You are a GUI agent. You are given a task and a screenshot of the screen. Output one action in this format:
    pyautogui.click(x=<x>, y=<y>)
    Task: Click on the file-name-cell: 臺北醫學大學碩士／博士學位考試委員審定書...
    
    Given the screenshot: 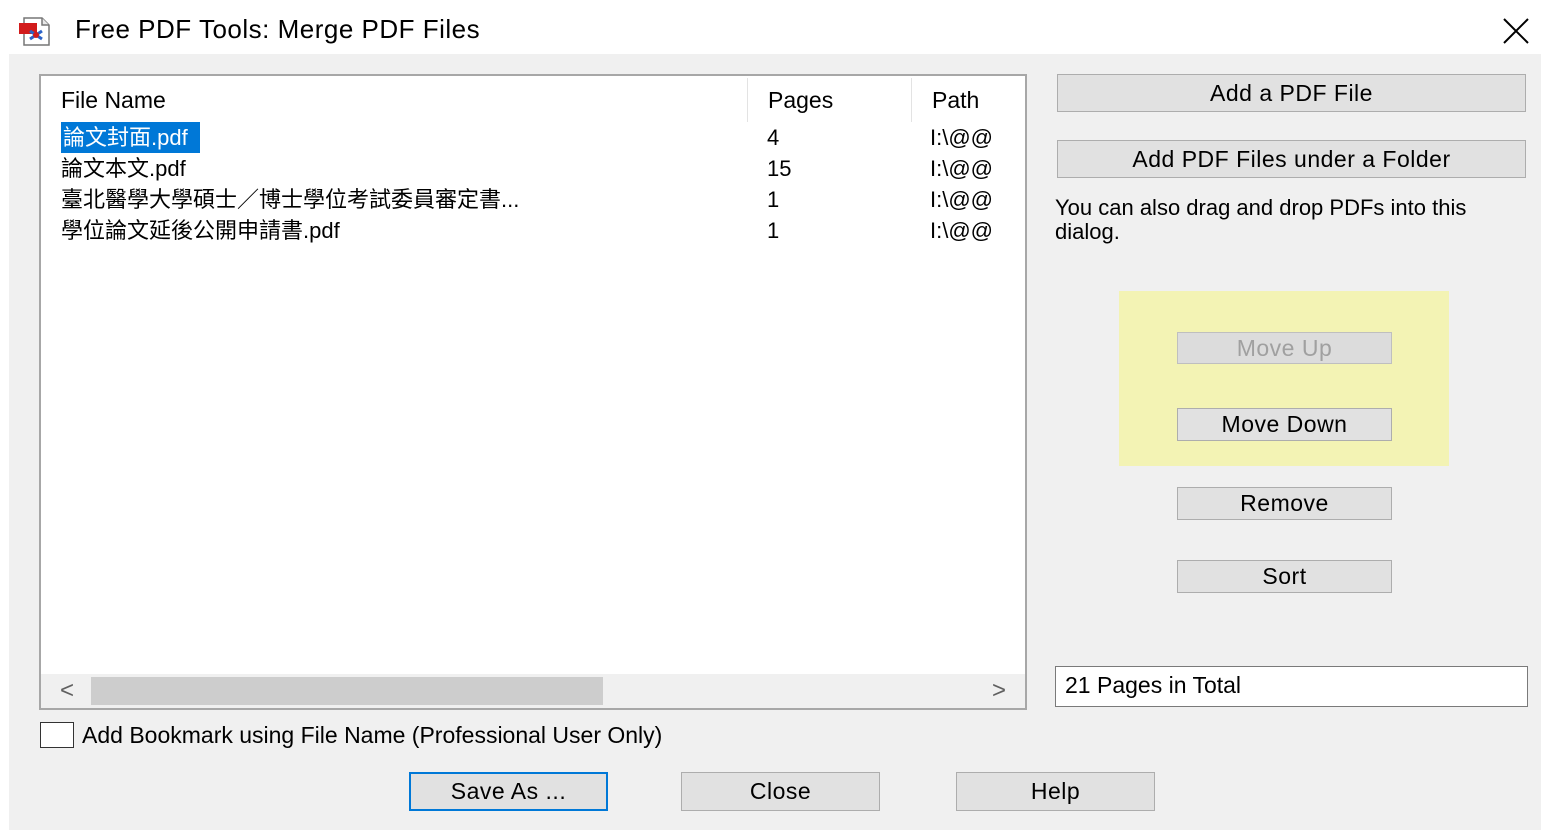 What is the action you would take?
    pyautogui.click(x=290, y=199)
    